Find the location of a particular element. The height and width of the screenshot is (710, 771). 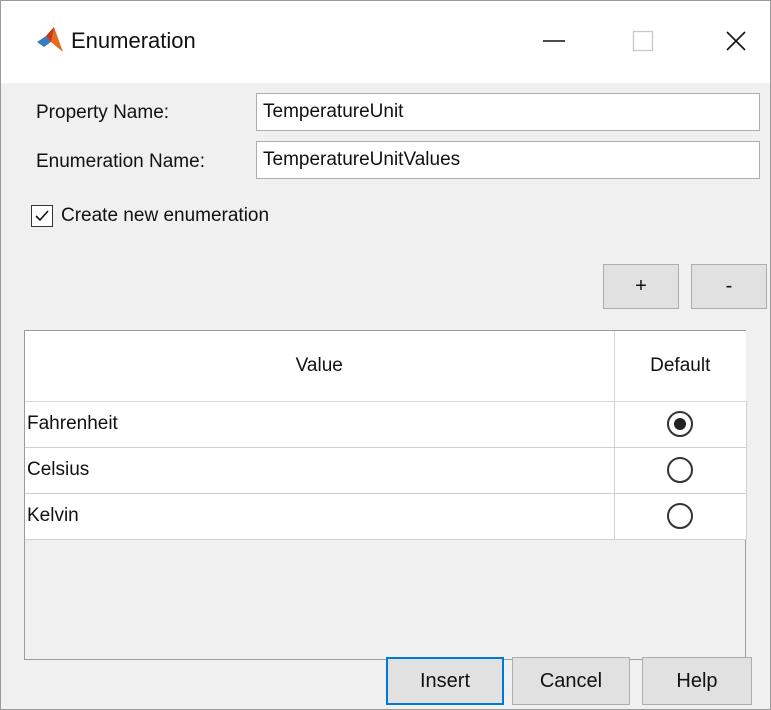

value-cell: Fahrenheit is located at coordinates (320, 424).